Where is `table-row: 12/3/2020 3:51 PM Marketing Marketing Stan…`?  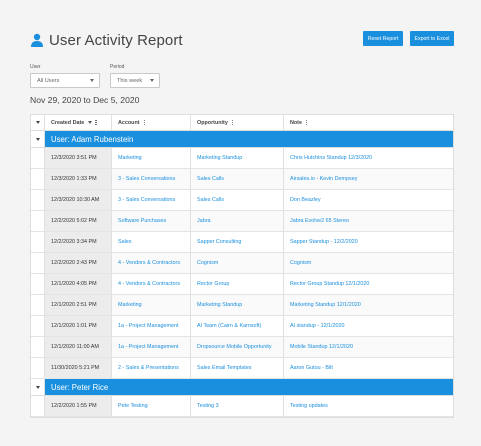 table-row: 12/3/2020 3:51 PM Marketing Marketing Stan… is located at coordinates (242, 158).